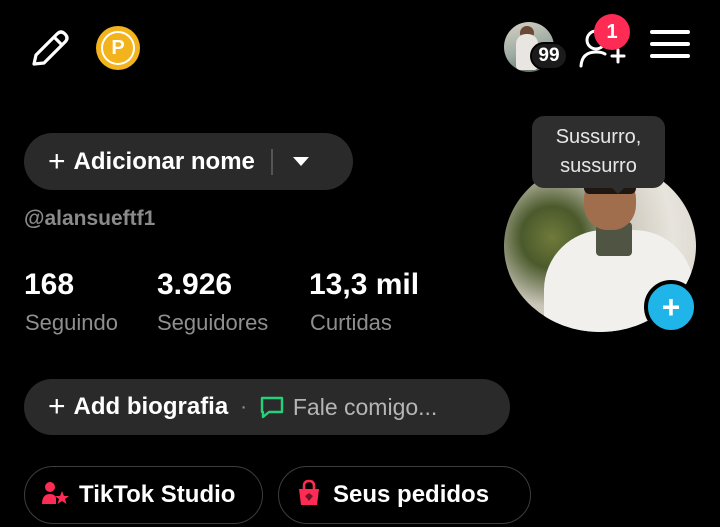 This screenshot has width=720, height=527. Describe the element at coordinates (49, 285) in the screenshot. I see `following-count: 168` at that location.